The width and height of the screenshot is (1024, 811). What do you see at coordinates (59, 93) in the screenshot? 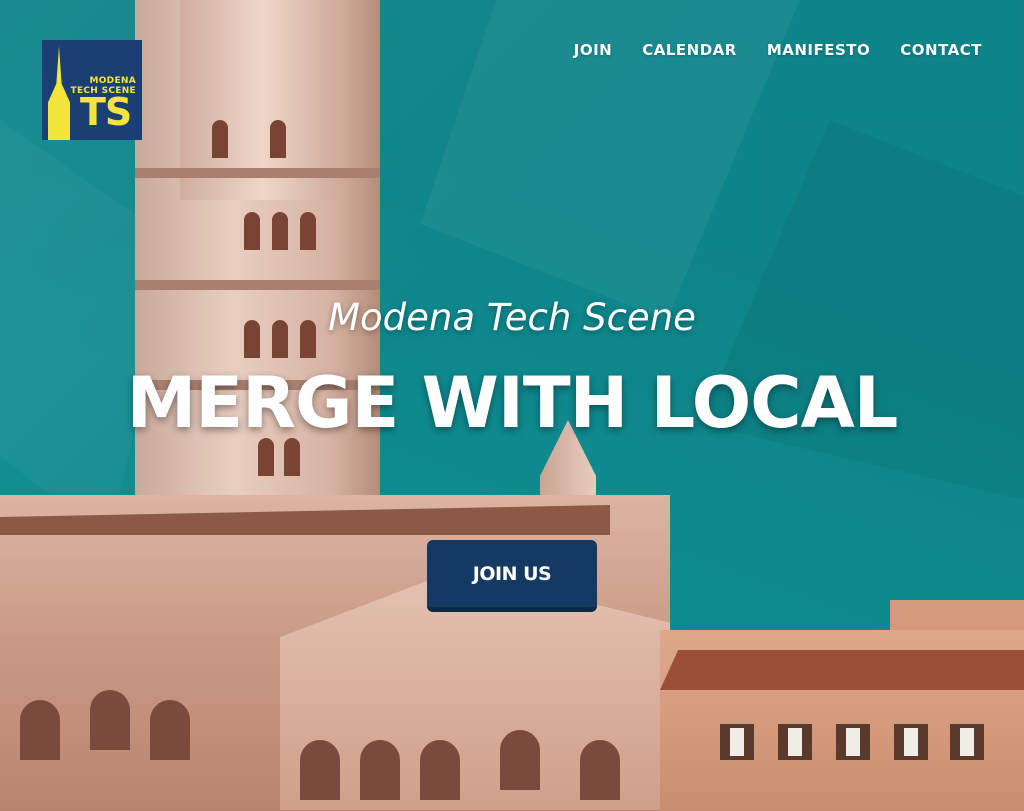
I see `tower-icon` at bounding box center [59, 93].